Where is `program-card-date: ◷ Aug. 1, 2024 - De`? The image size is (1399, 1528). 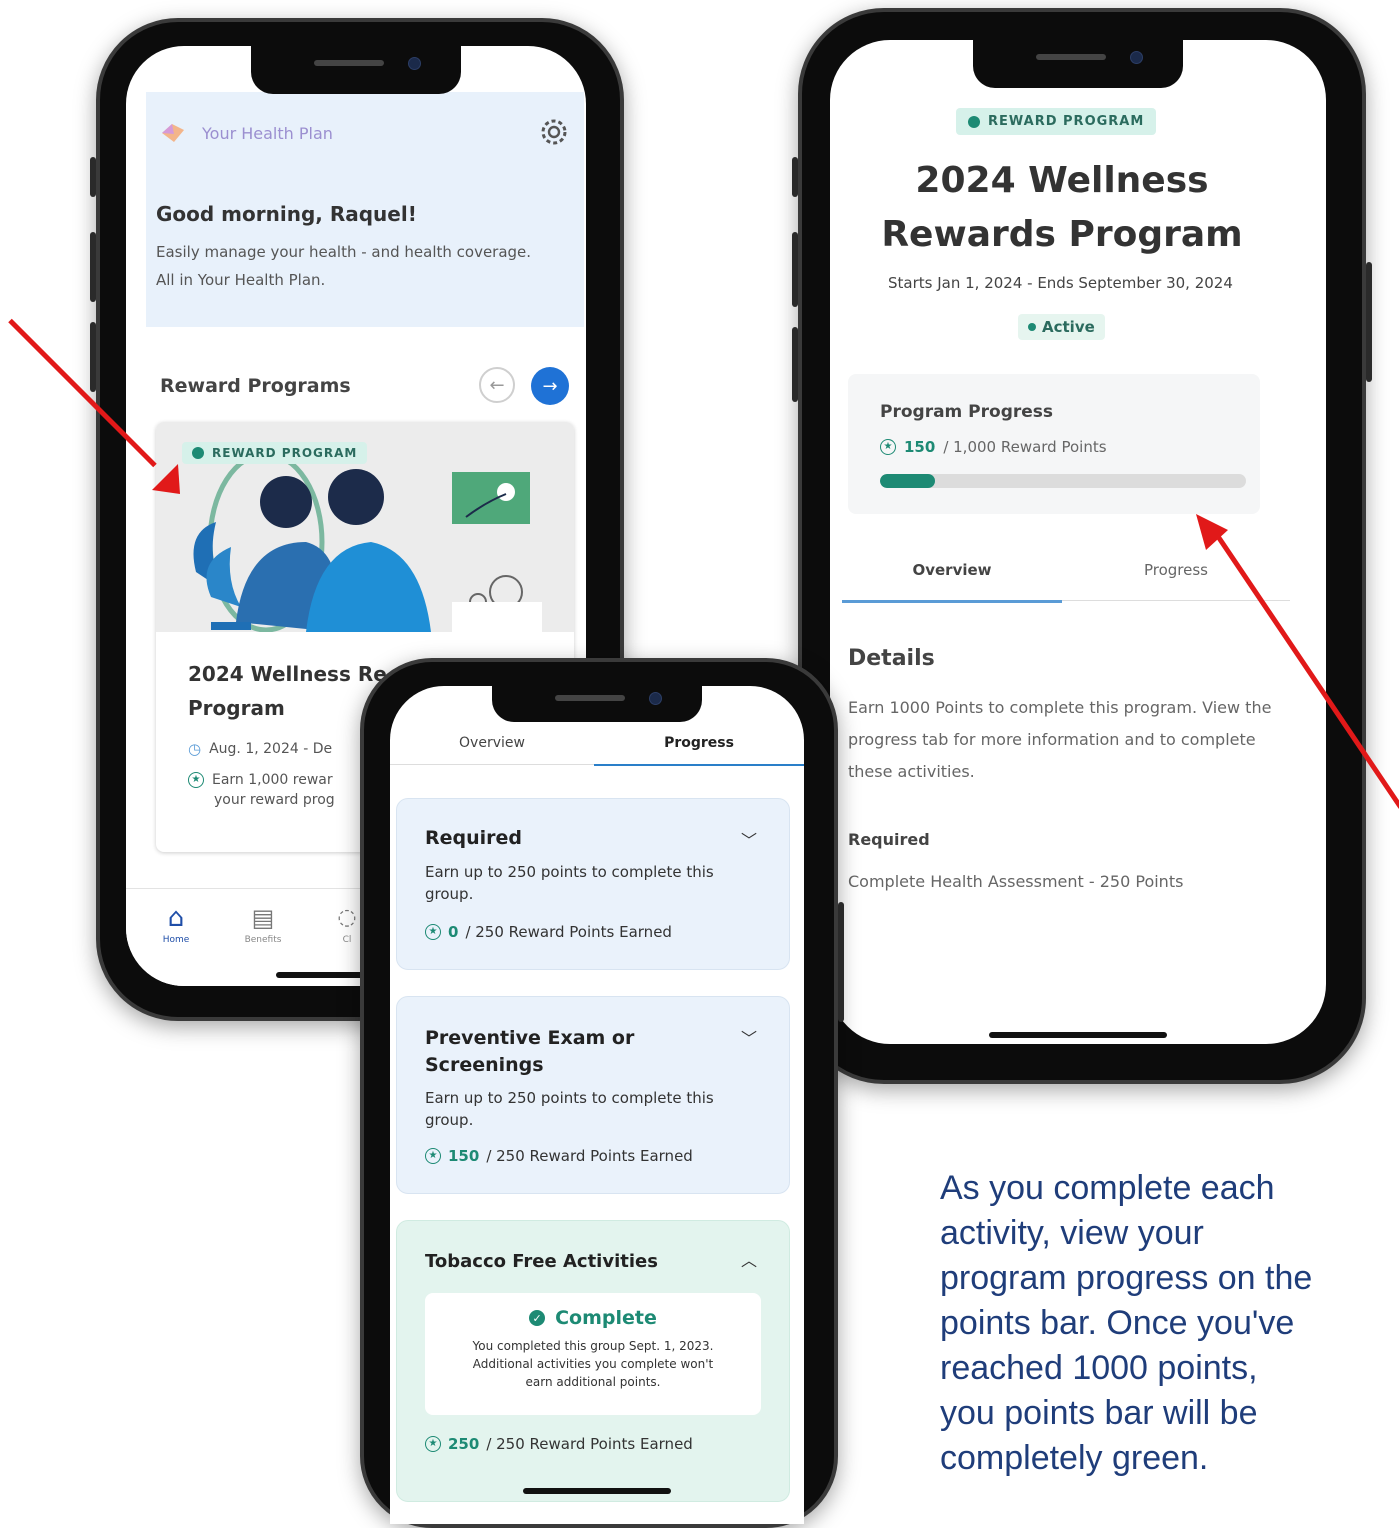
program-card-date: ◷ Aug. 1, 2024 - De is located at coordinates (260, 749).